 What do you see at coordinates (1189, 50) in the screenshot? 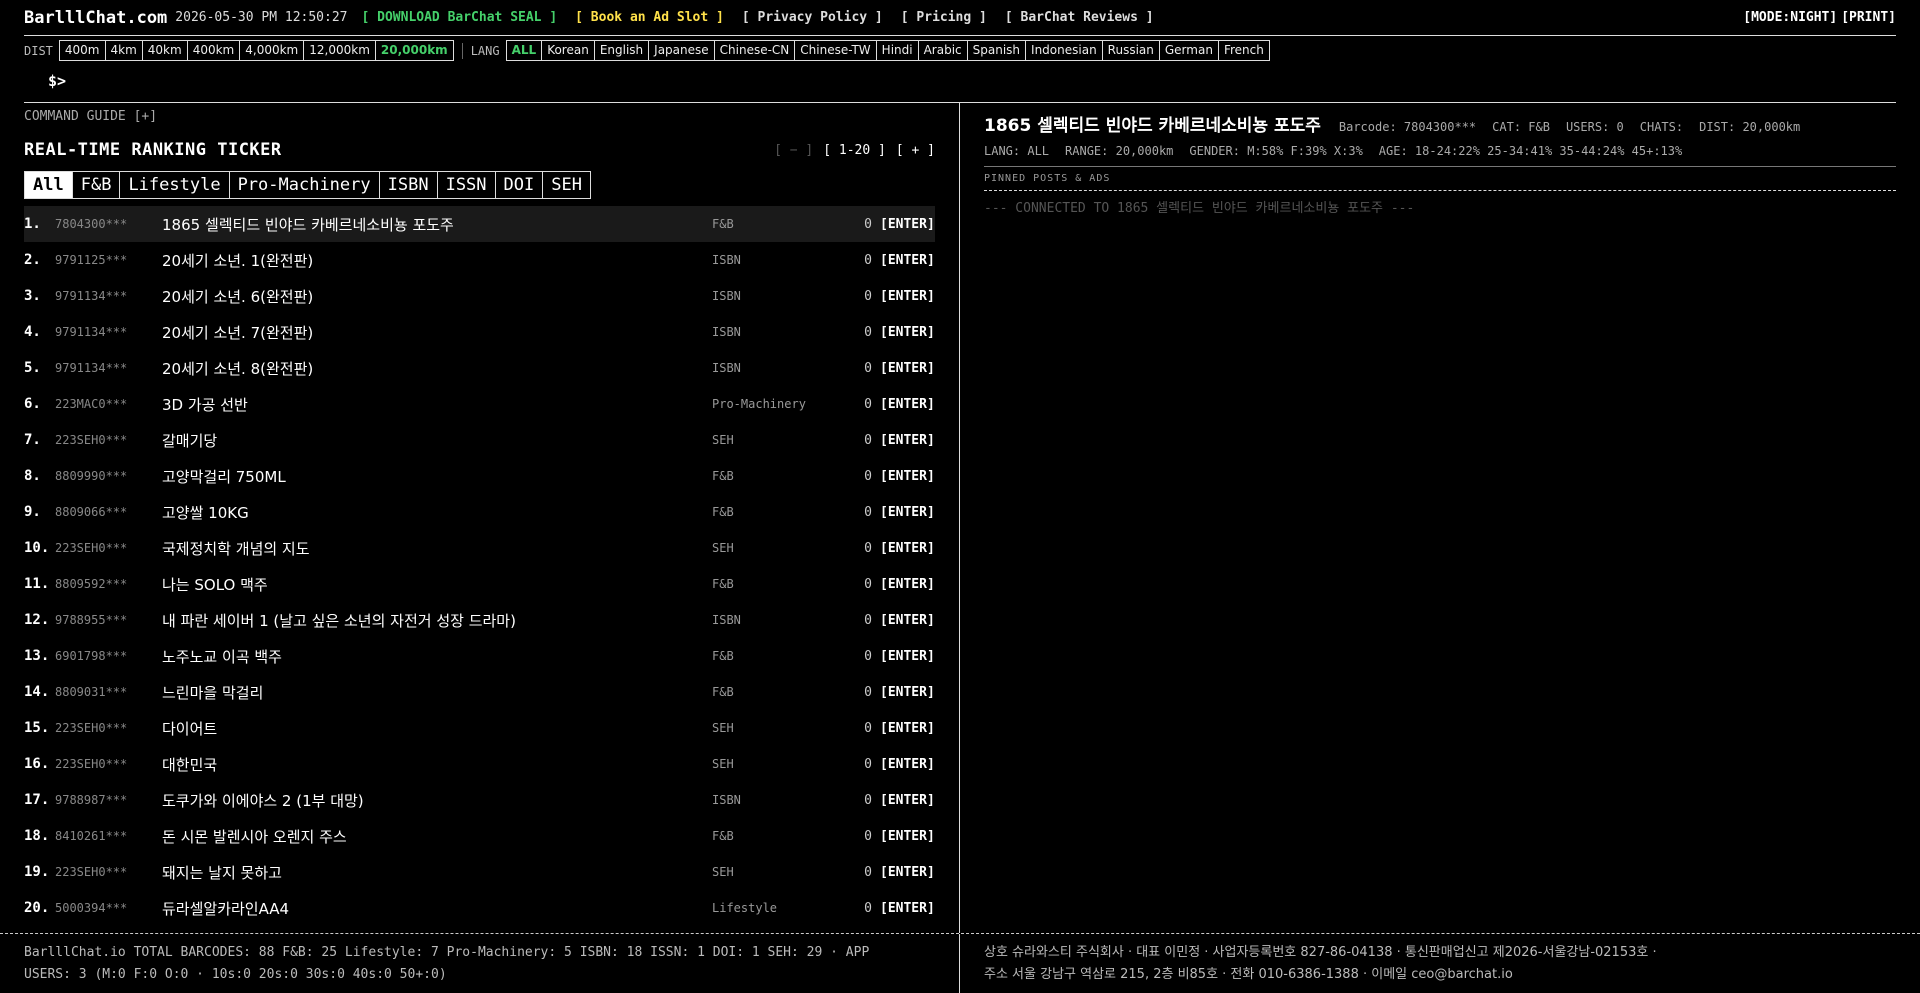
I see `lang-chip-german: German` at bounding box center [1189, 50].